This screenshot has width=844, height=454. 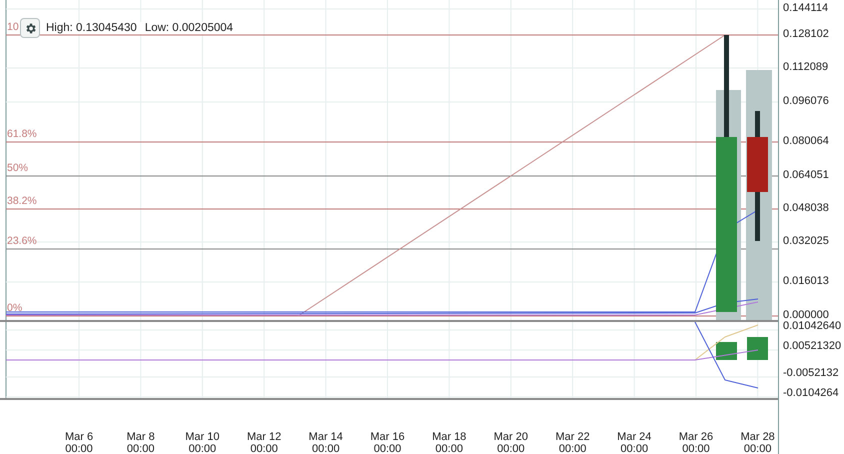 What do you see at coordinates (806, 315) in the screenshot?
I see `price-axis-label: 0.000000` at bounding box center [806, 315].